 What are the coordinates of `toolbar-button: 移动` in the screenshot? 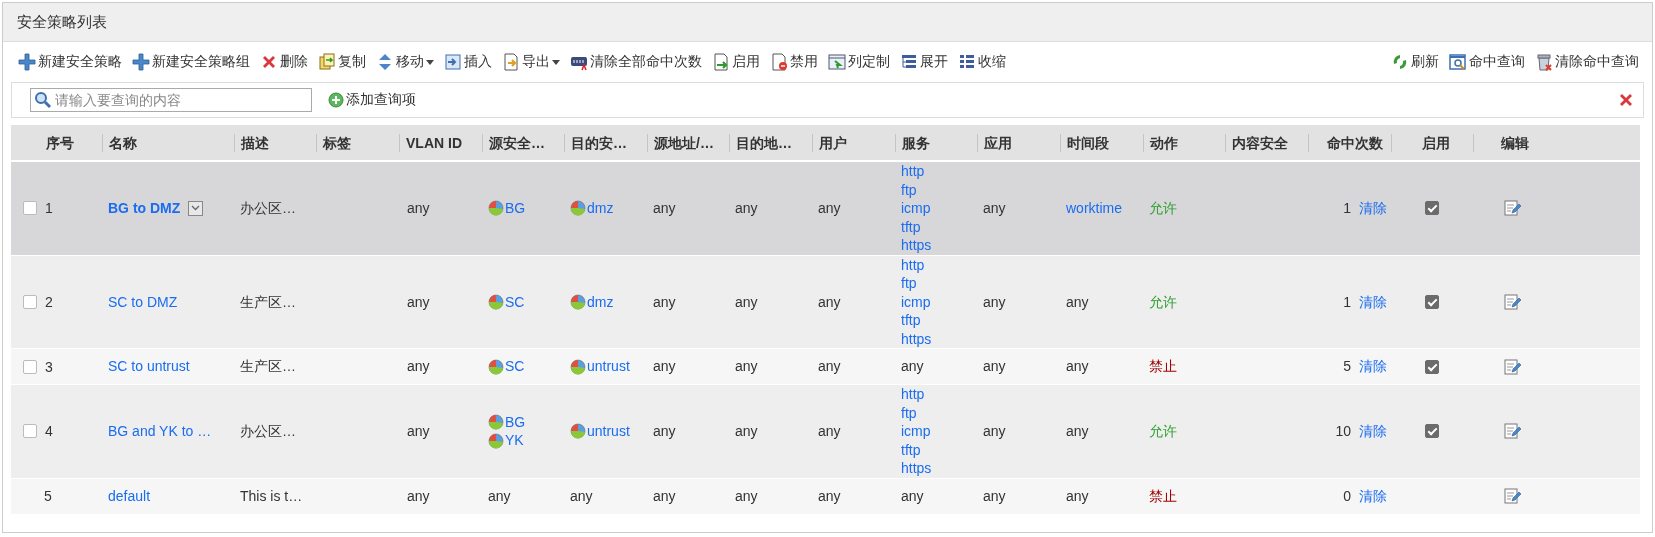 It's located at (405, 62).